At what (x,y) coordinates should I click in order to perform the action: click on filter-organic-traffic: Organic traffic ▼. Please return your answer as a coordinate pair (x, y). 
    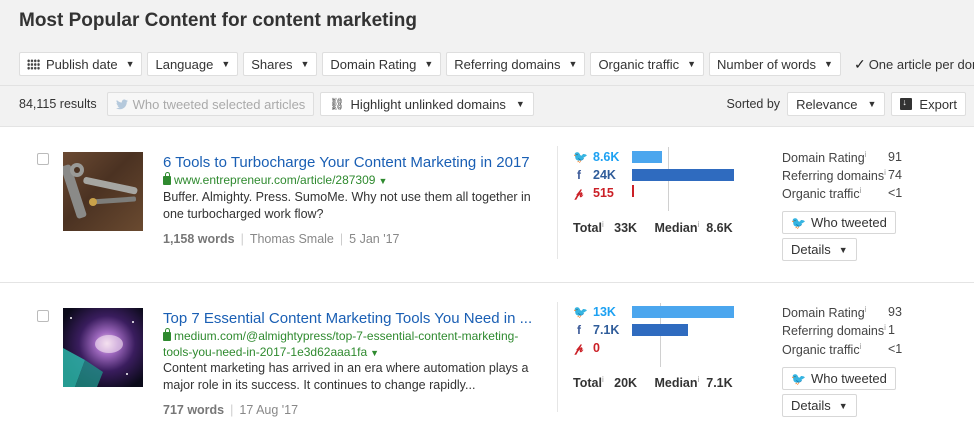
    Looking at the image, I should click on (647, 64).